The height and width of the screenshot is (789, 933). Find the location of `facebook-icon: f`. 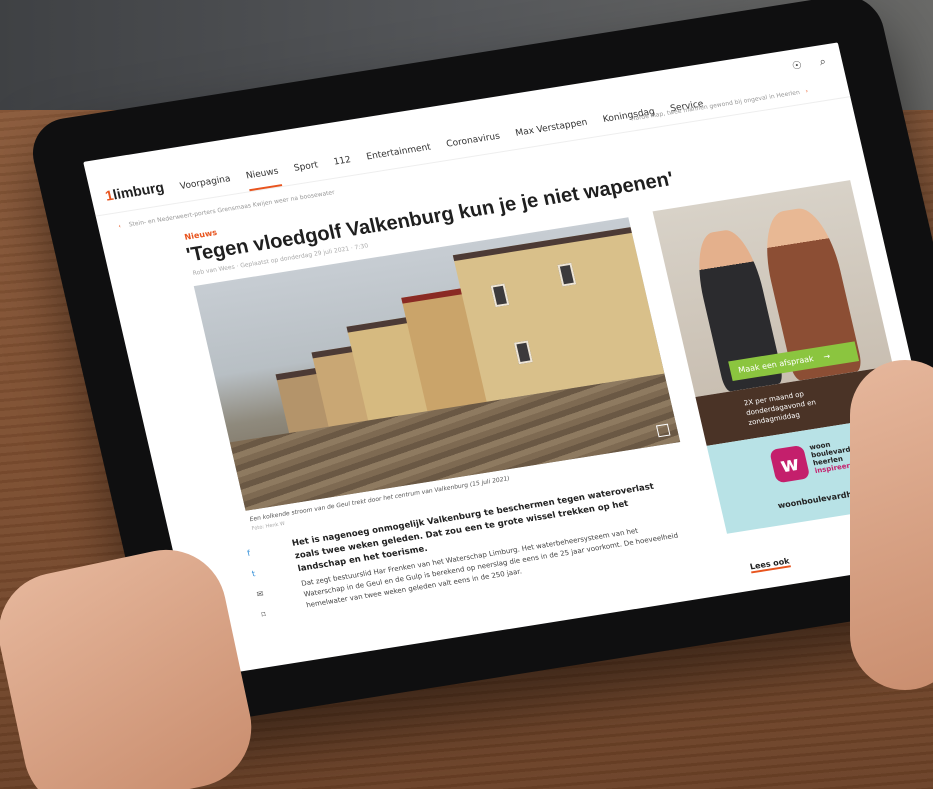

facebook-icon: f is located at coordinates (250, 553).